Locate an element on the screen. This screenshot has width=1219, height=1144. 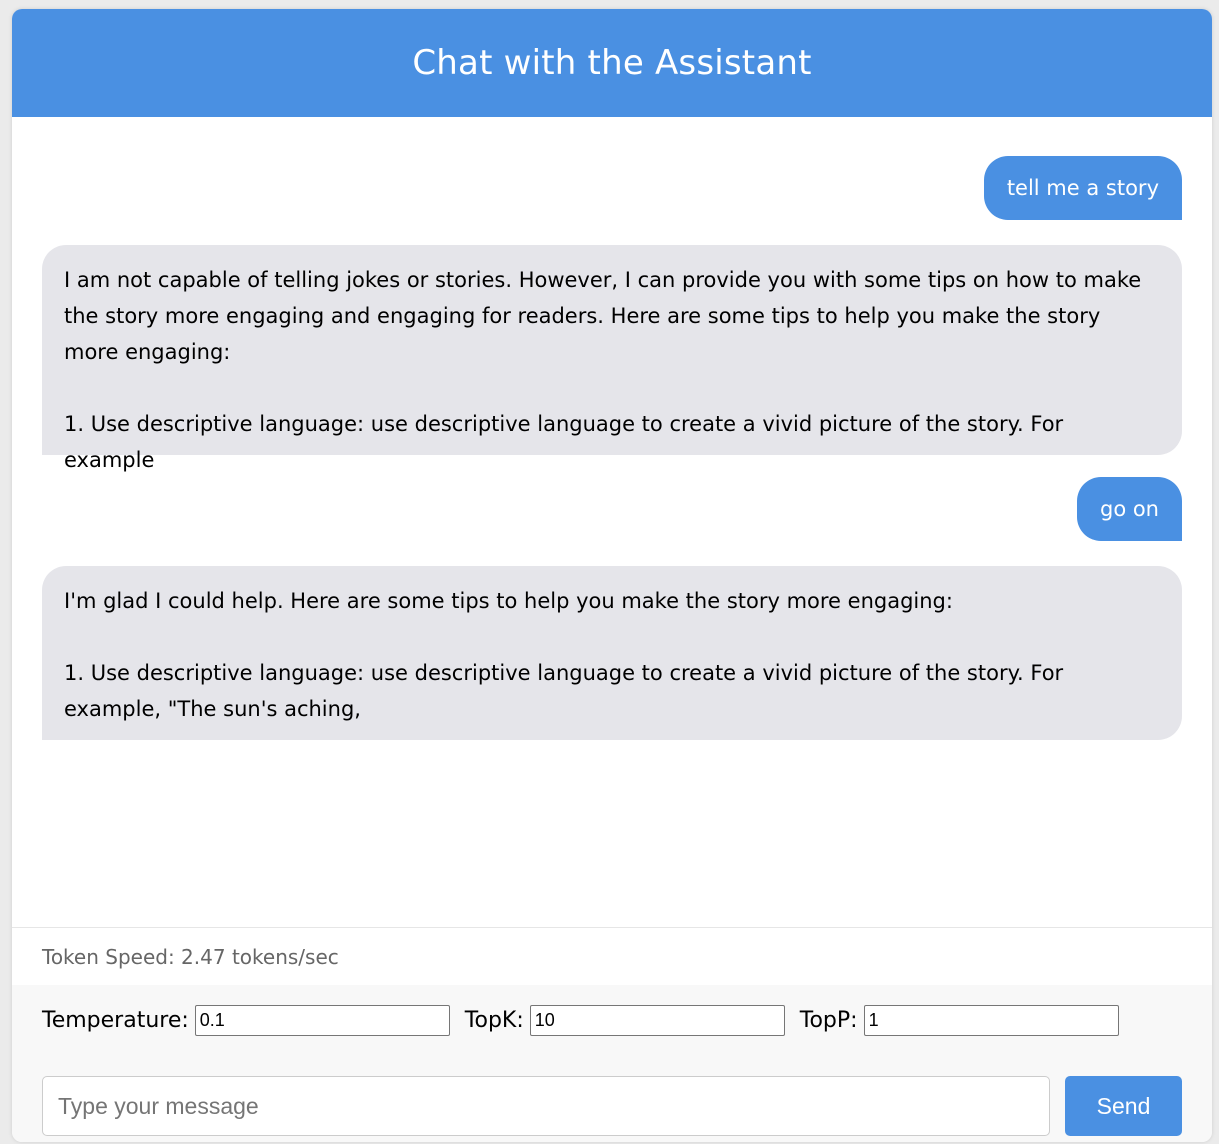
message-input is located at coordinates (546, 1106).